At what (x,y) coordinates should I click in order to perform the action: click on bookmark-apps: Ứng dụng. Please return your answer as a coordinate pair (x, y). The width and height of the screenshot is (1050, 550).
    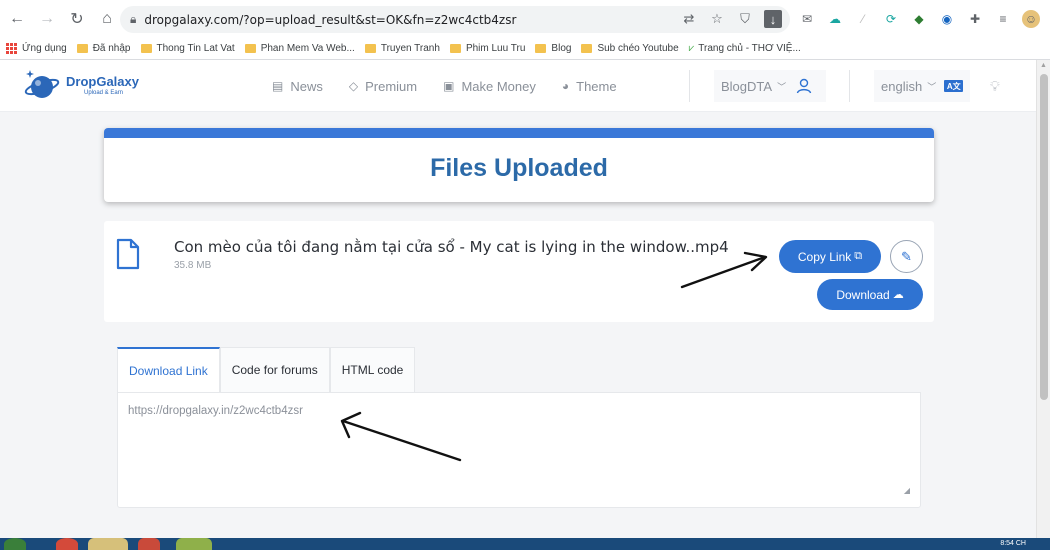
    Looking at the image, I should click on (36, 48).